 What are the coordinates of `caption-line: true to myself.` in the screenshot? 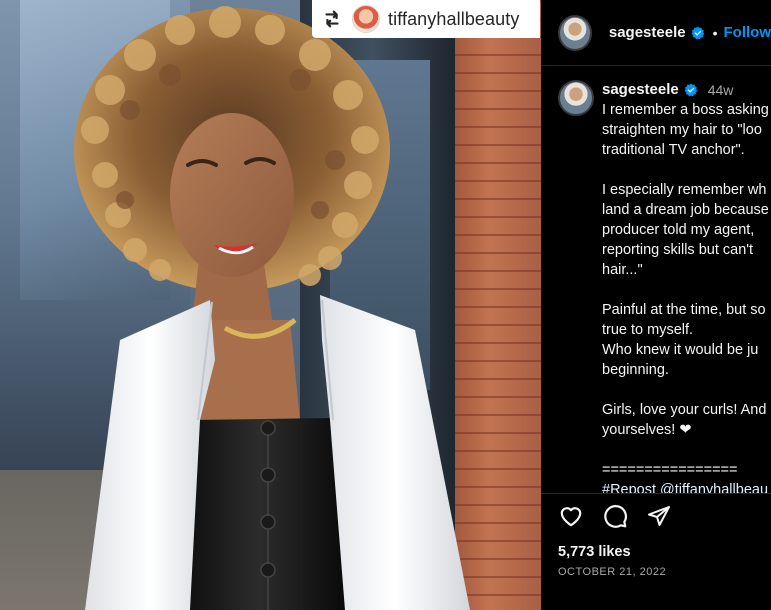 It's located at (648, 330).